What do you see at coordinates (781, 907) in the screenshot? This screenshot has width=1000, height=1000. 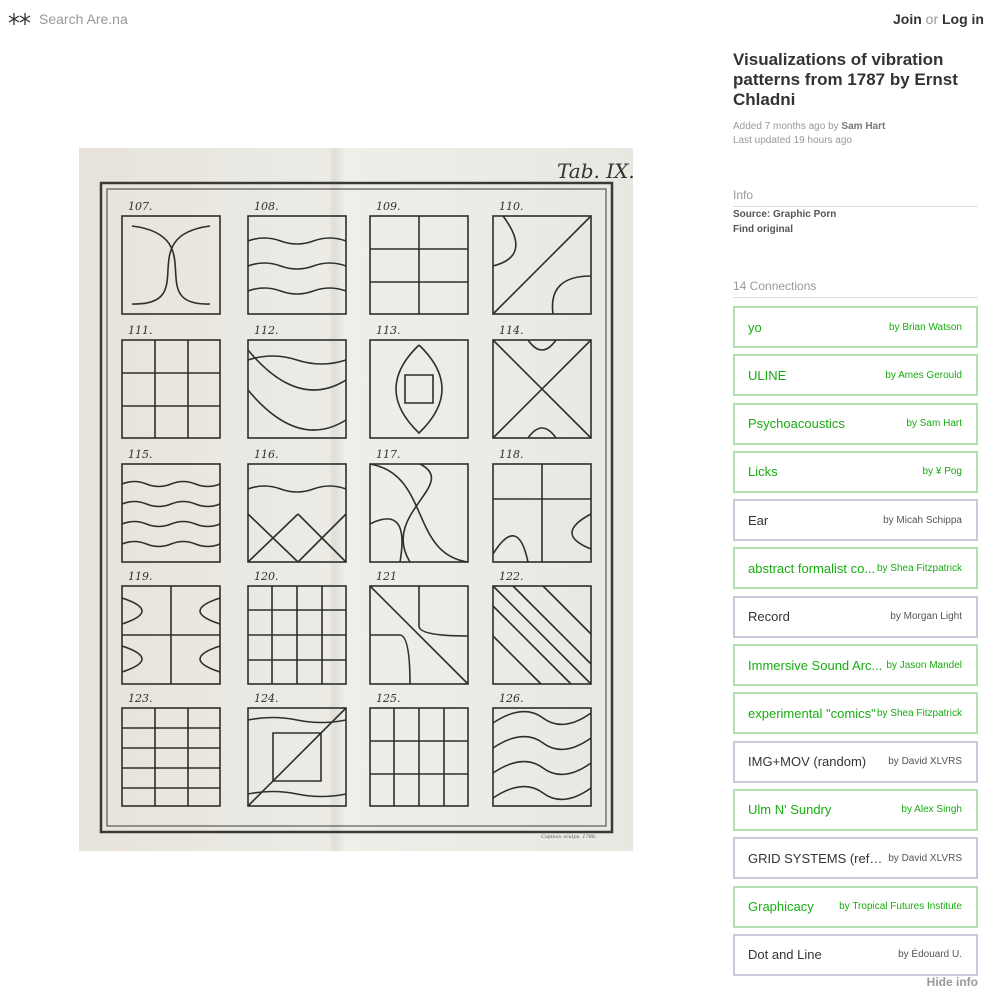 I see `connection-title: Graphicacy` at bounding box center [781, 907].